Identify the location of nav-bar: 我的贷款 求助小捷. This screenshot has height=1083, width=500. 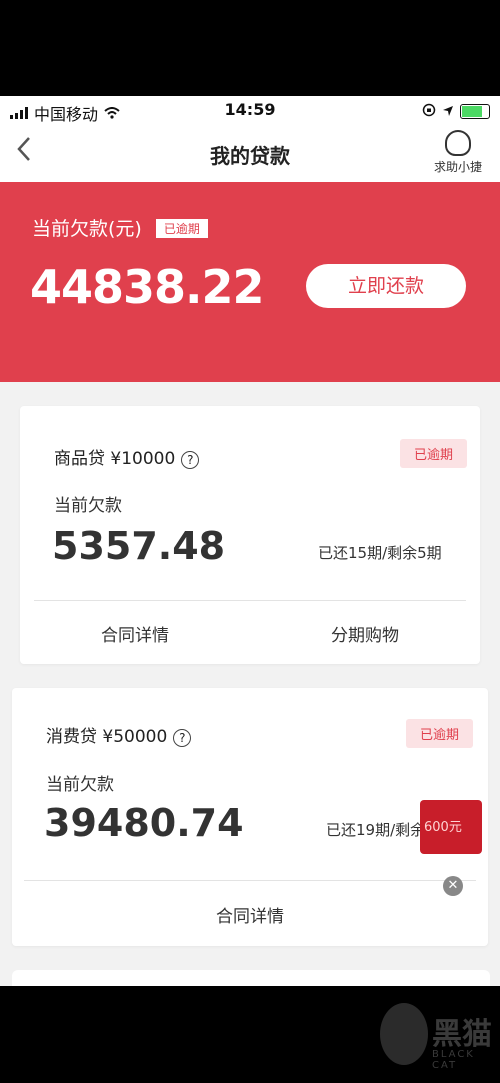
(250, 153).